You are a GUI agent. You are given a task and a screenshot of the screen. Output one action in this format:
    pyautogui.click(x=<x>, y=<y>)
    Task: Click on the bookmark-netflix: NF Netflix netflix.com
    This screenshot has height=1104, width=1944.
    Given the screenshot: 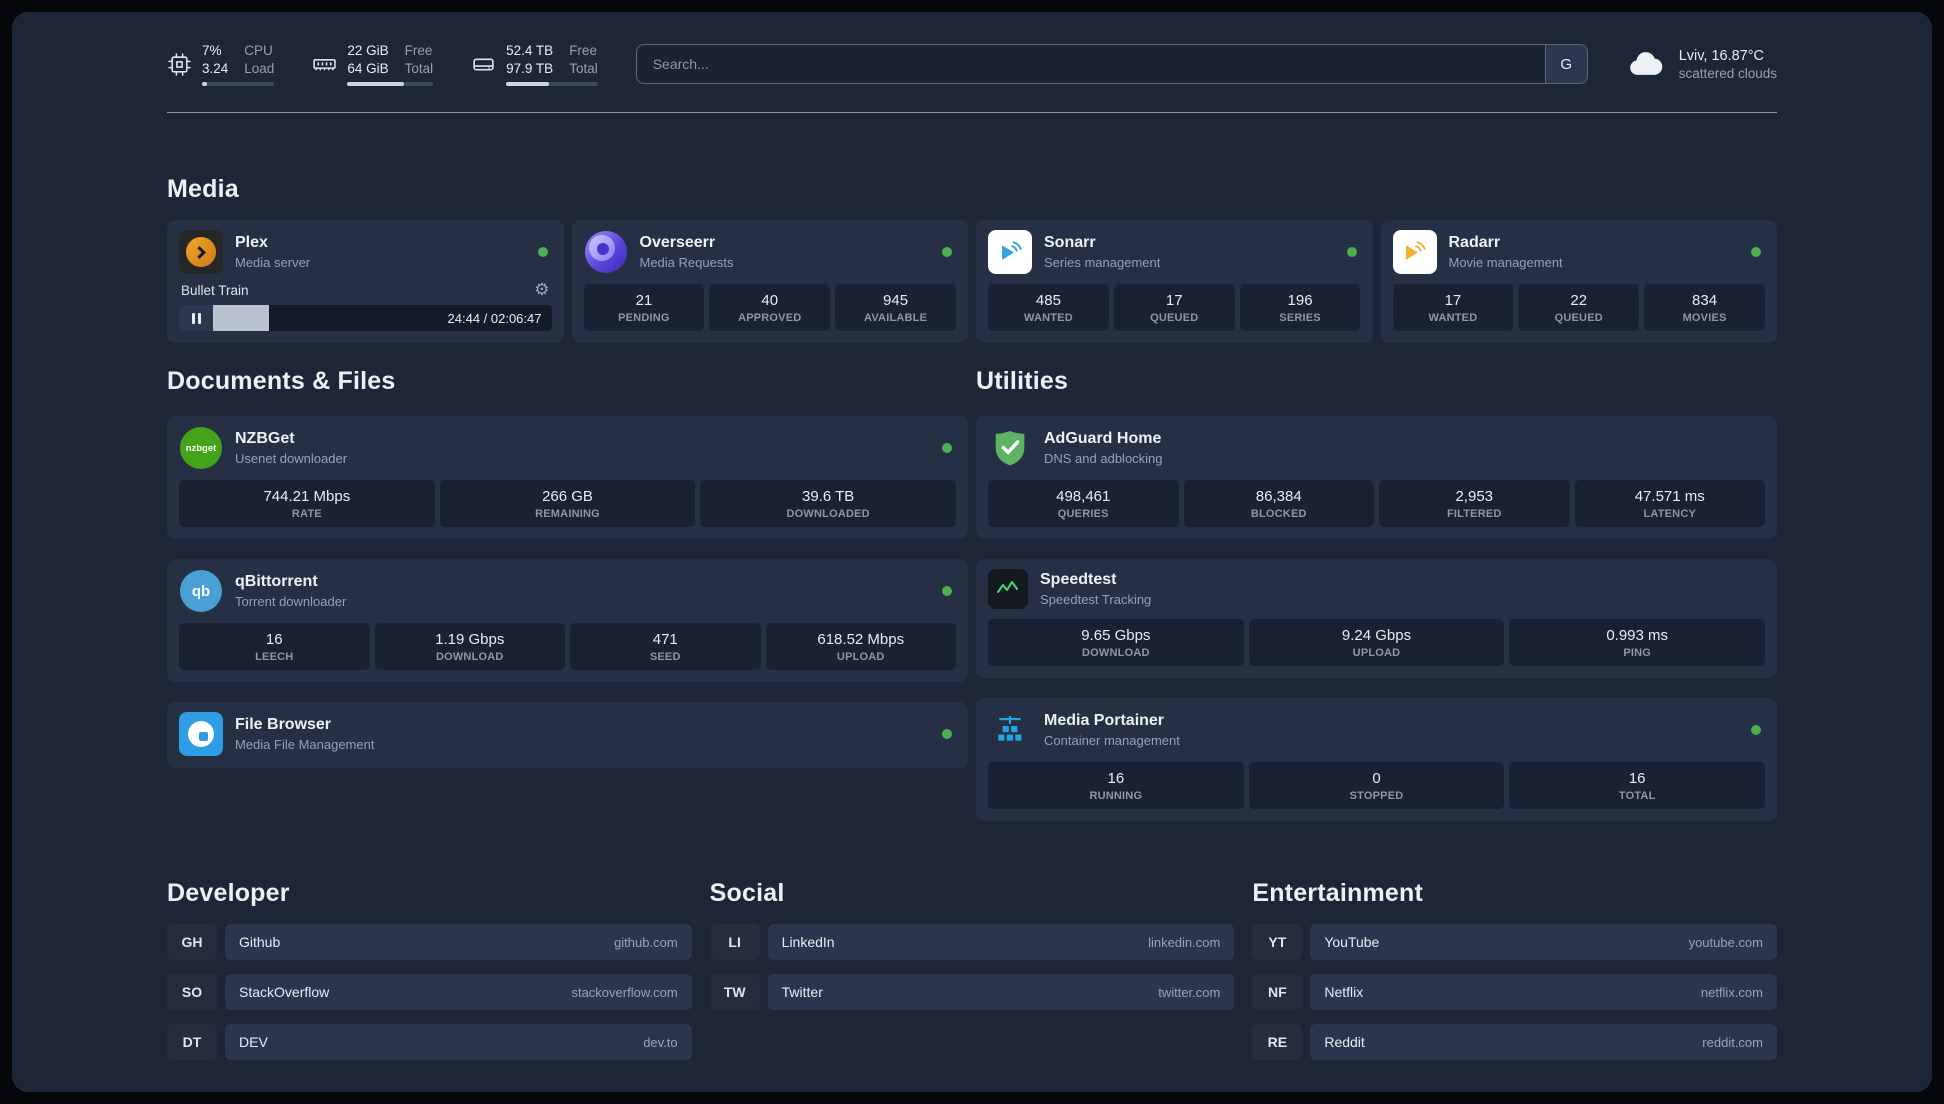 What is the action you would take?
    pyautogui.click(x=1514, y=992)
    